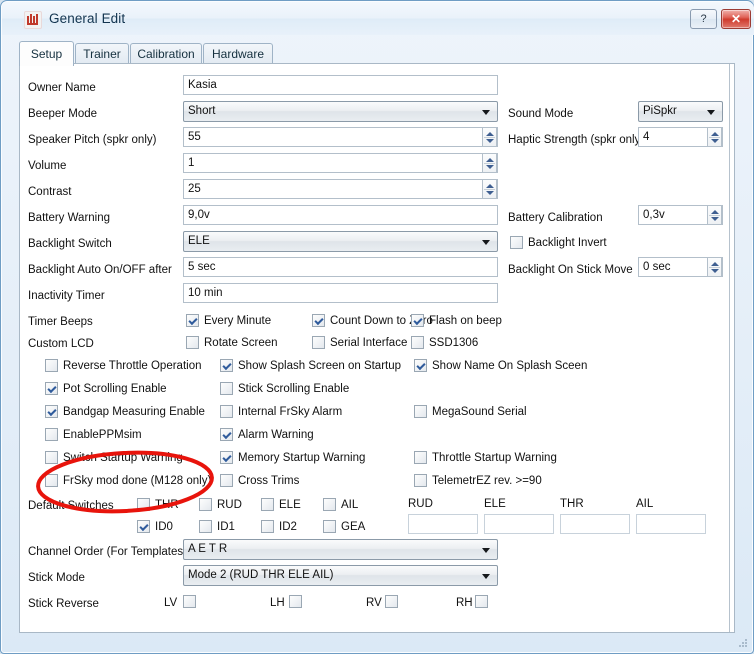 This screenshot has height=654, width=754. What do you see at coordinates (417, 342) in the screenshot?
I see `custom-lcd-ssd1306-checkbox` at bounding box center [417, 342].